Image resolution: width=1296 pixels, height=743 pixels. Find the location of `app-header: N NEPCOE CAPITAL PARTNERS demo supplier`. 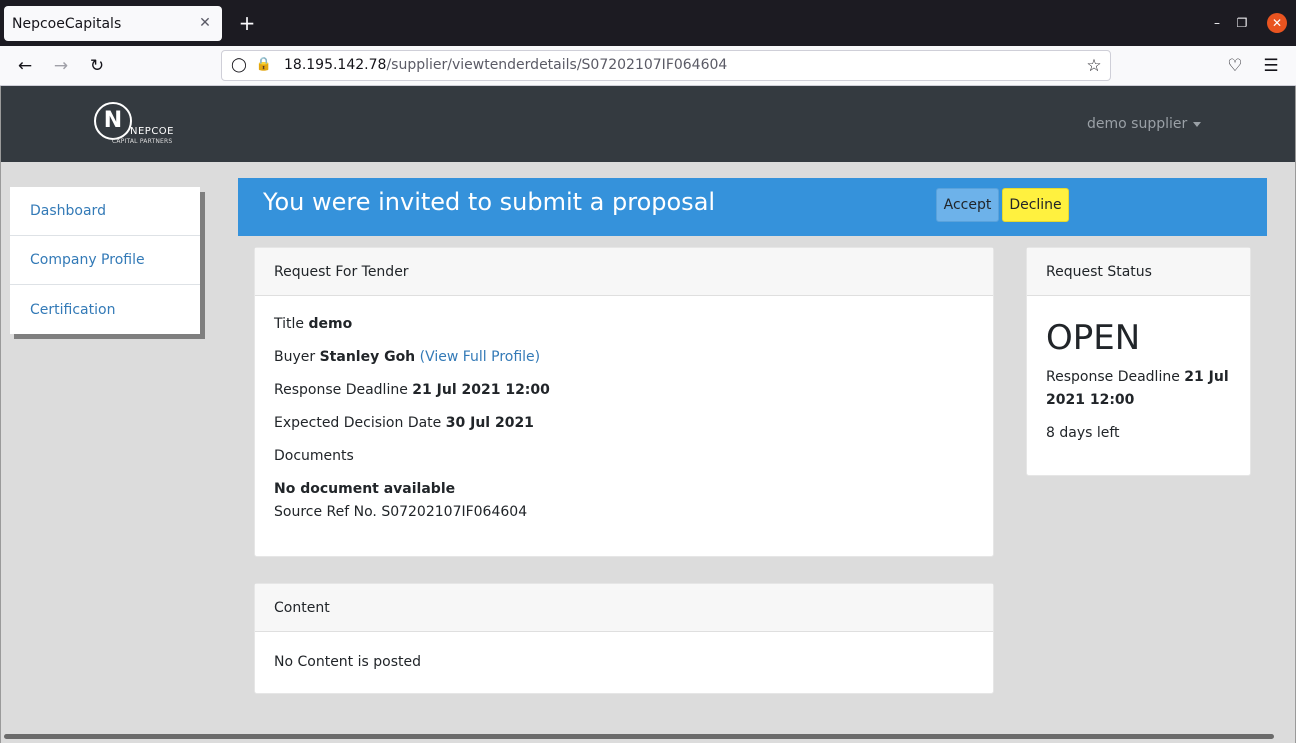

app-header: N NEPCOE CAPITAL PARTNERS demo supplier is located at coordinates (648, 124).